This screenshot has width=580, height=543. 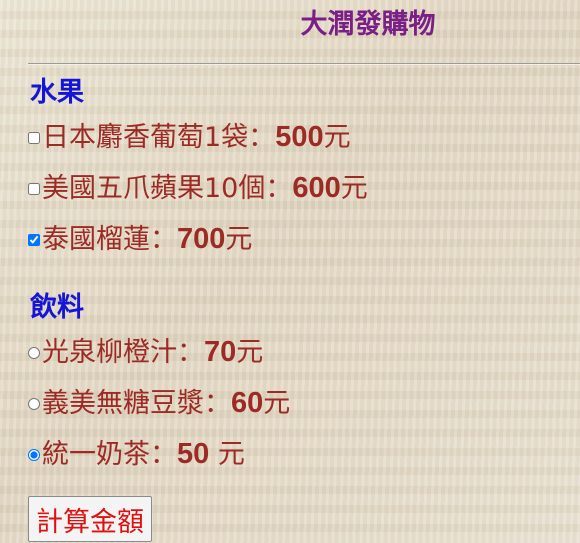 I want to click on fruit-option-grape: 日本麝香葡萄1袋：500元, so click(x=189, y=135).